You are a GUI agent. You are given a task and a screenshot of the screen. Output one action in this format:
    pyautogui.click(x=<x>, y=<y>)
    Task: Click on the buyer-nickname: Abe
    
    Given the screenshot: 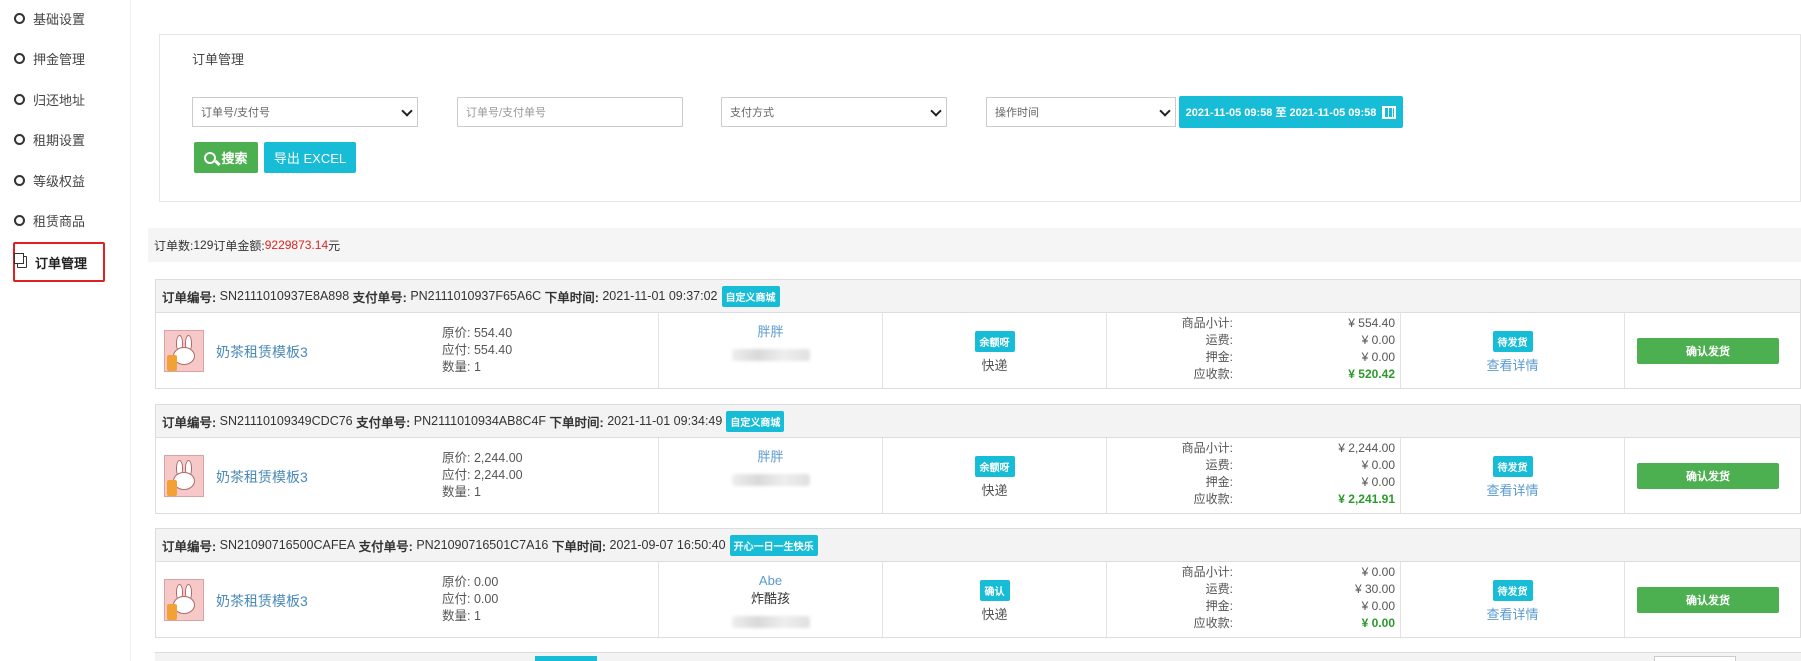 What is the action you would take?
    pyautogui.click(x=770, y=581)
    